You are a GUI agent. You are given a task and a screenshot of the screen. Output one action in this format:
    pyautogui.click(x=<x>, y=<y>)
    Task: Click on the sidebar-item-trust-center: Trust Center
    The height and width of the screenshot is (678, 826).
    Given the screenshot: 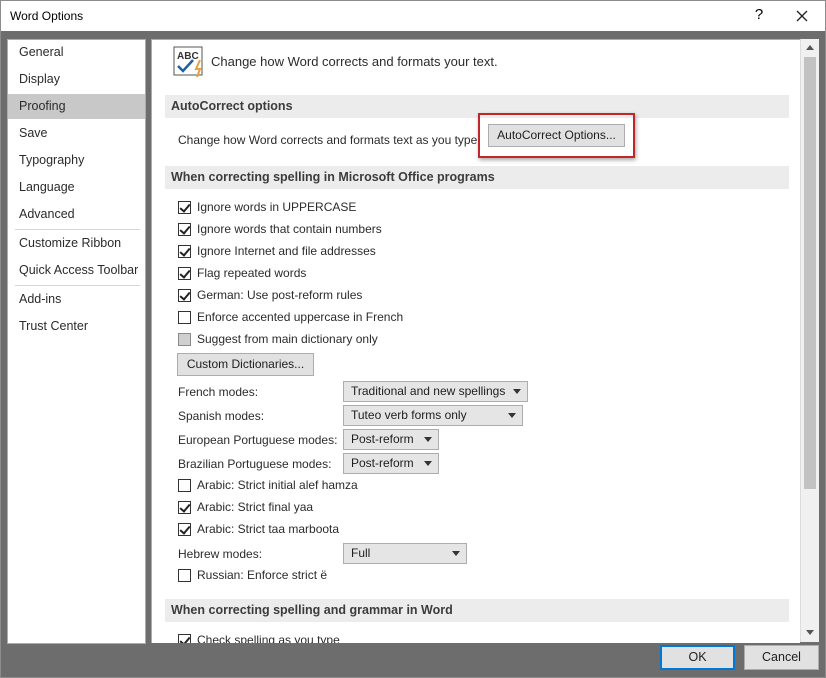 What is the action you would take?
    pyautogui.click(x=76, y=326)
    